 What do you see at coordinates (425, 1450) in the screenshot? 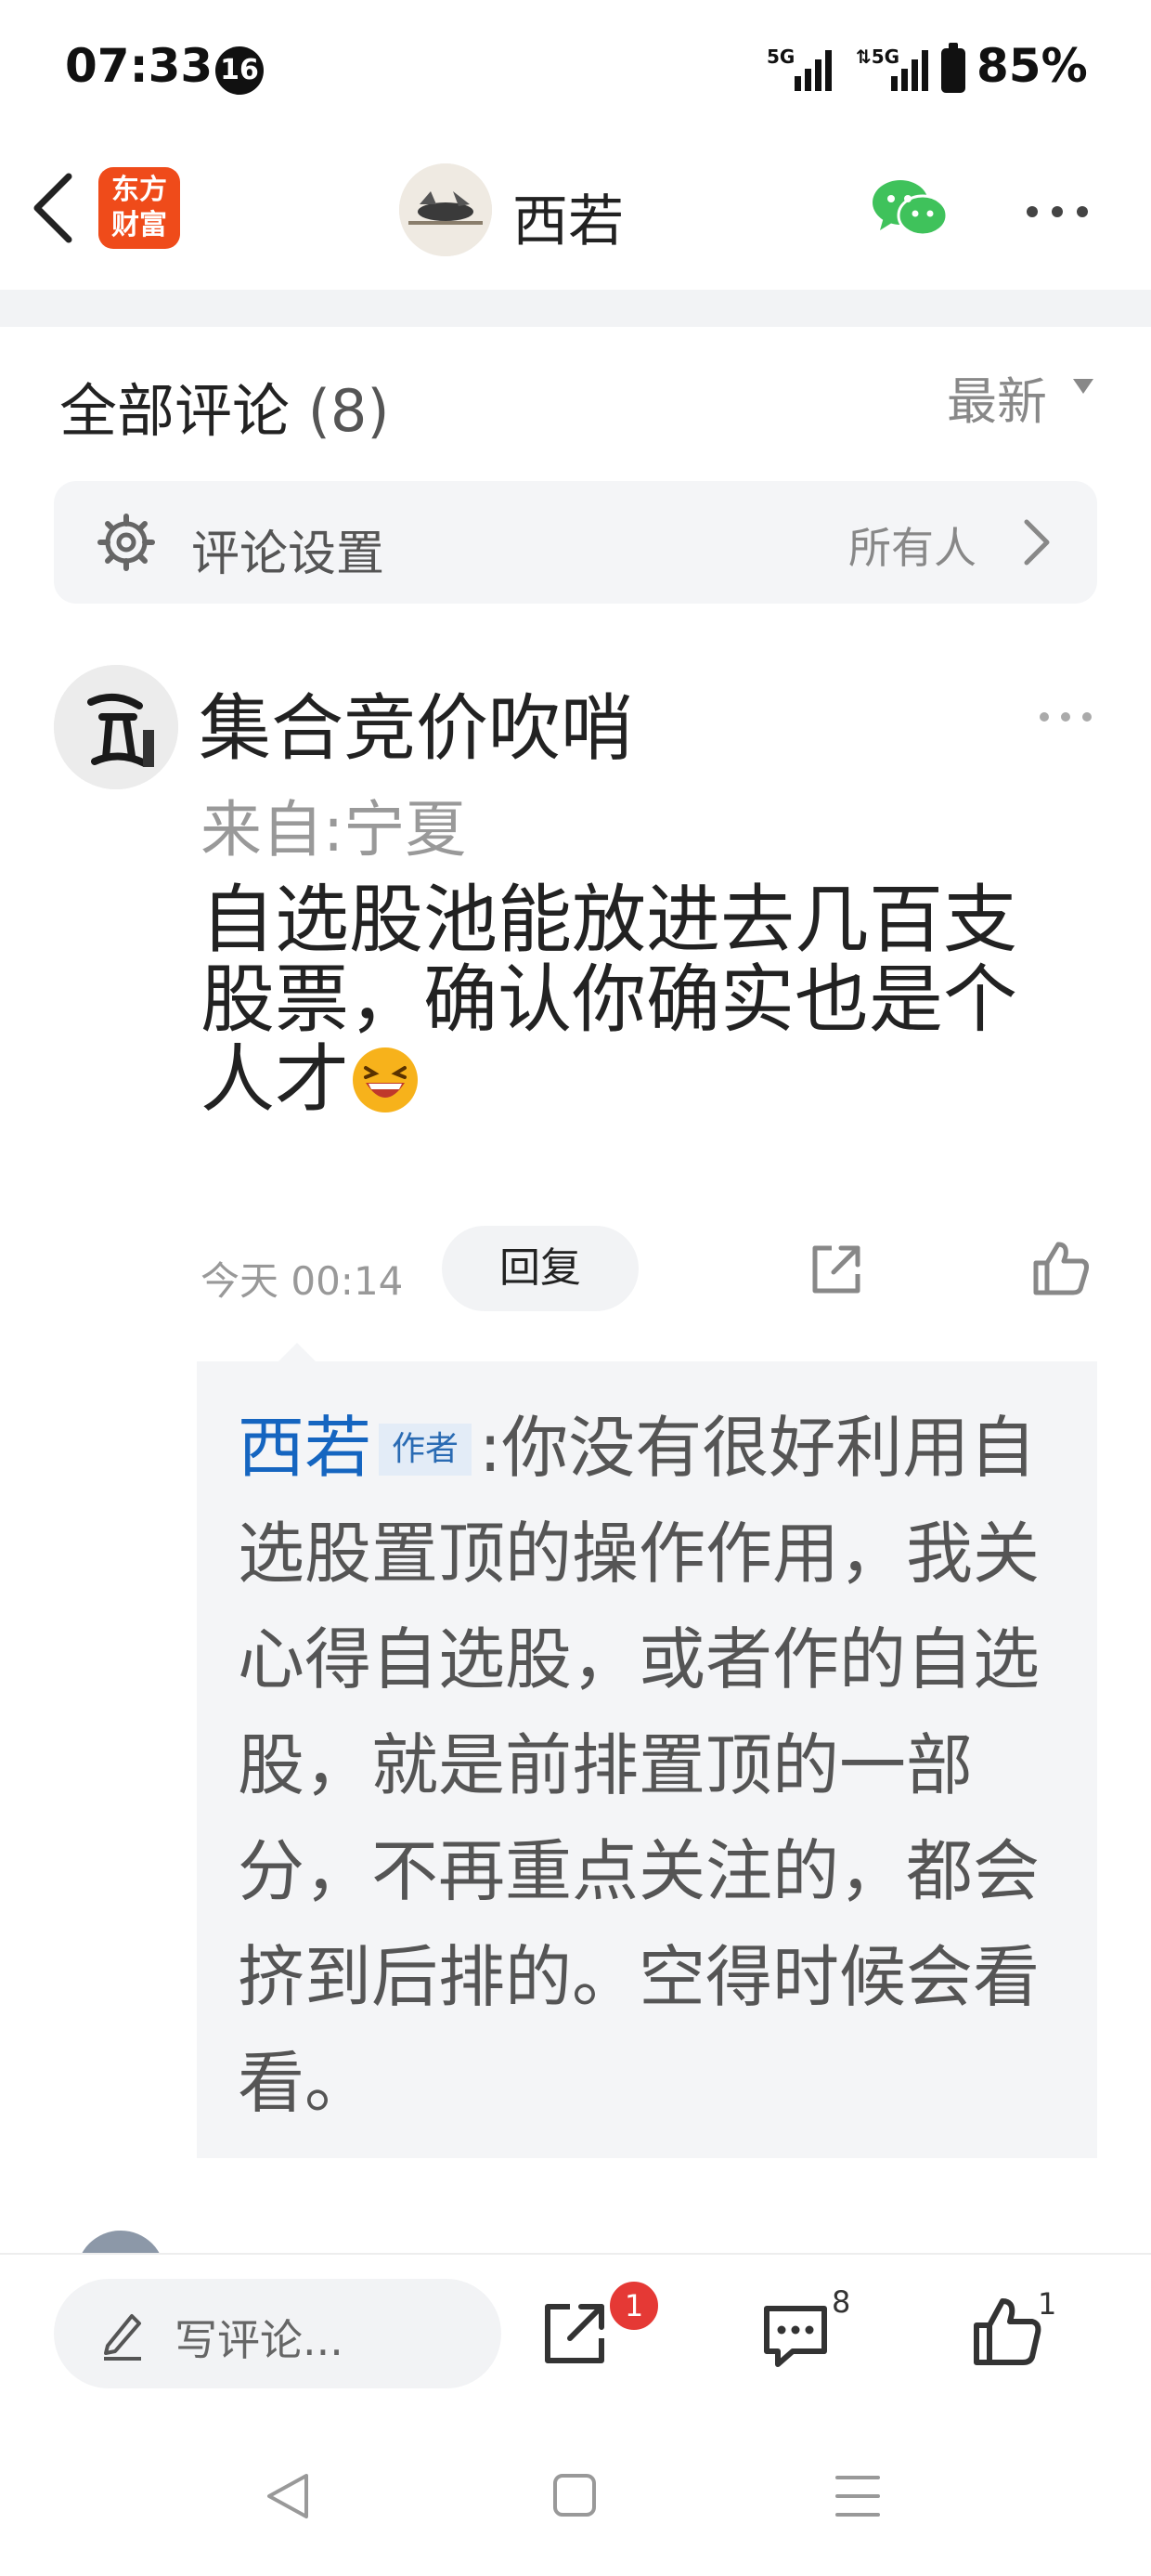
I see `author-tag-badge: 作者` at bounding box center [425, 1450].